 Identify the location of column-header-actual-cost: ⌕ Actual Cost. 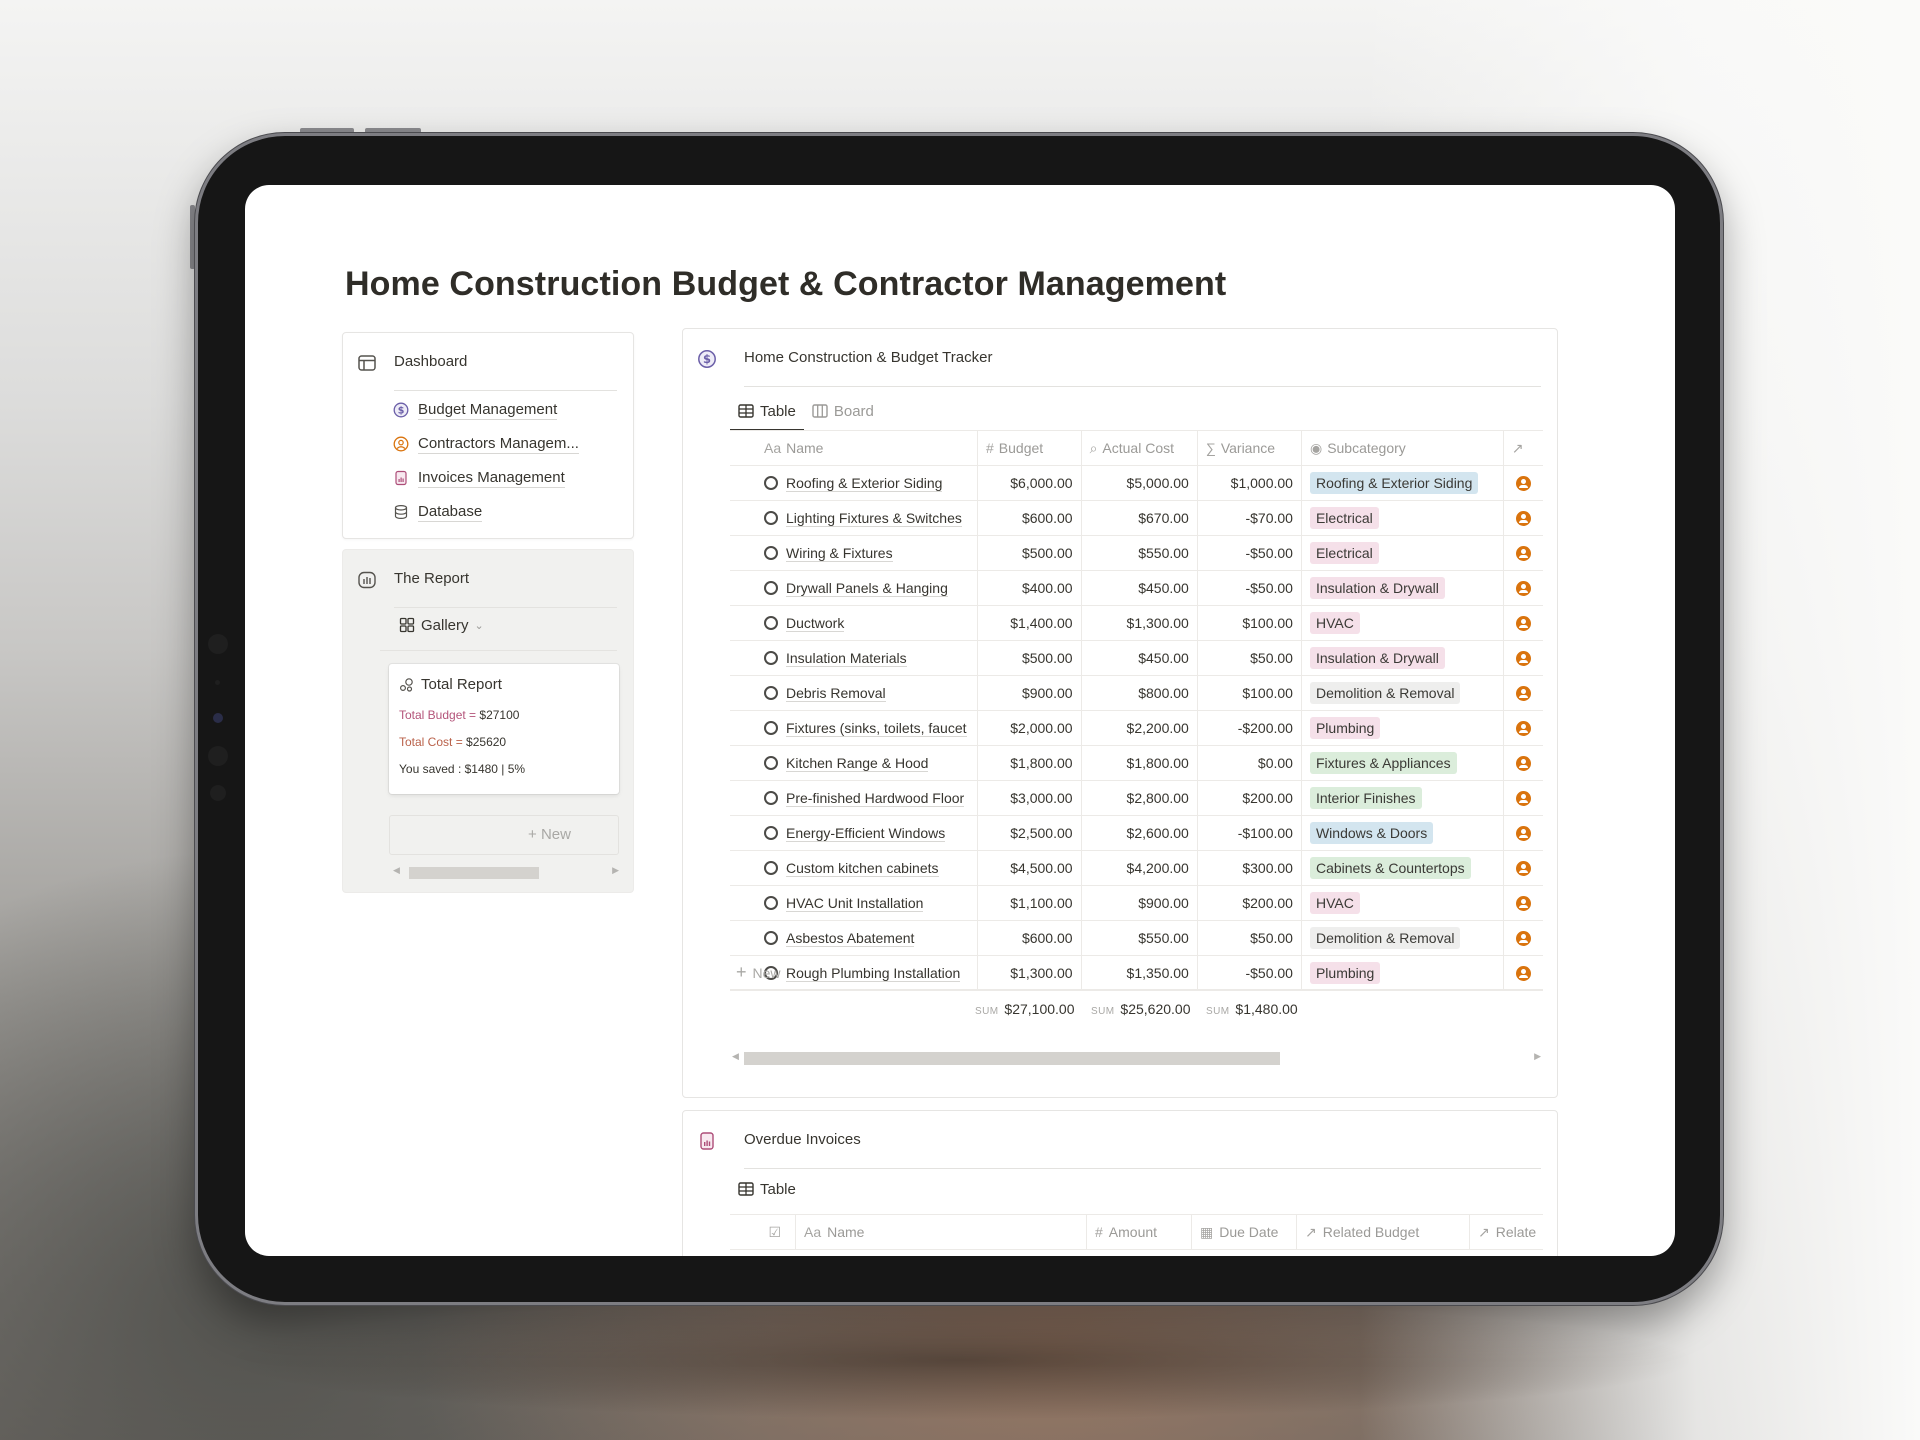
(1139, 448).